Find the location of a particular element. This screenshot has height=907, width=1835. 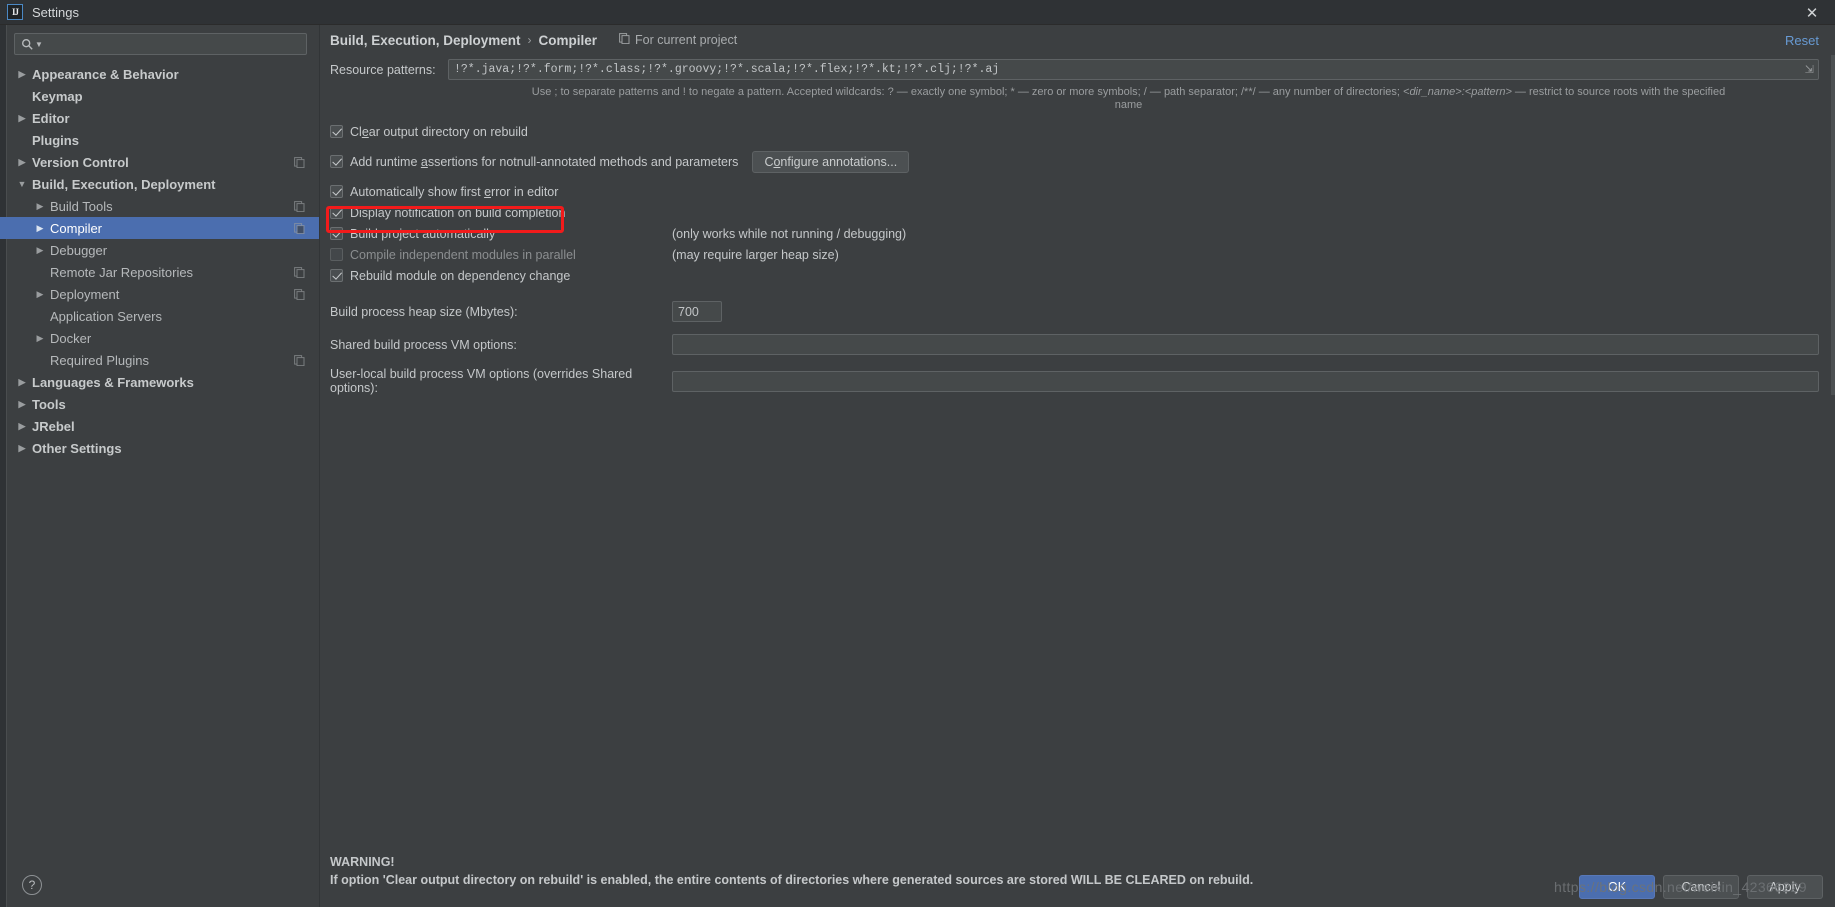

sidebar-item-build-tools: ▶ Build Tools is located at coordinates (159, 206).